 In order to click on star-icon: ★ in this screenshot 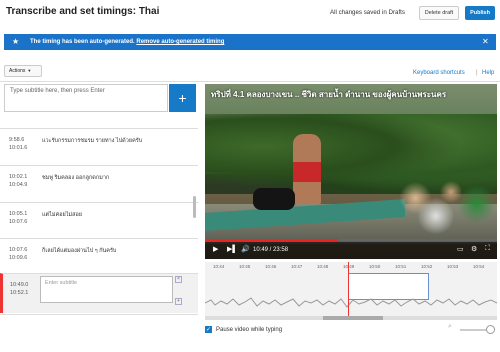, I will do `click(16, 41)`.